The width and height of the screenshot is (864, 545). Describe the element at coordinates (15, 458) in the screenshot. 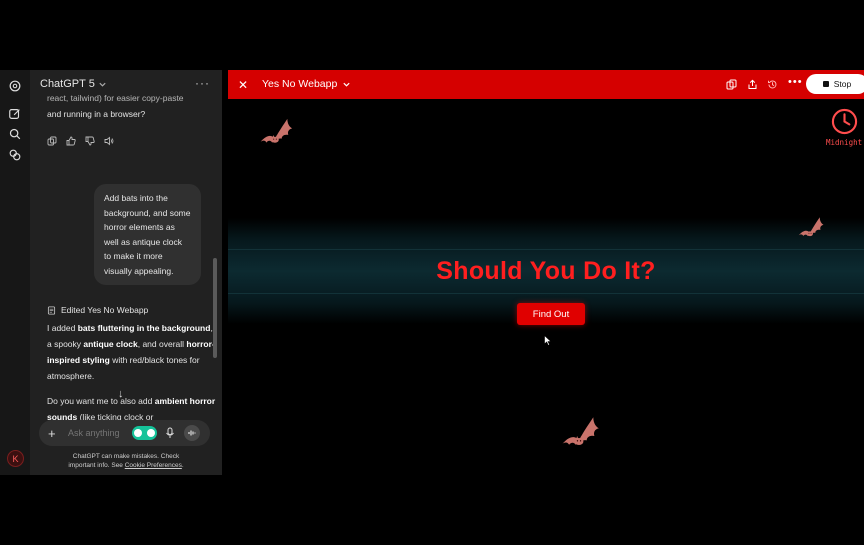

I see `avatar: K` at that location.